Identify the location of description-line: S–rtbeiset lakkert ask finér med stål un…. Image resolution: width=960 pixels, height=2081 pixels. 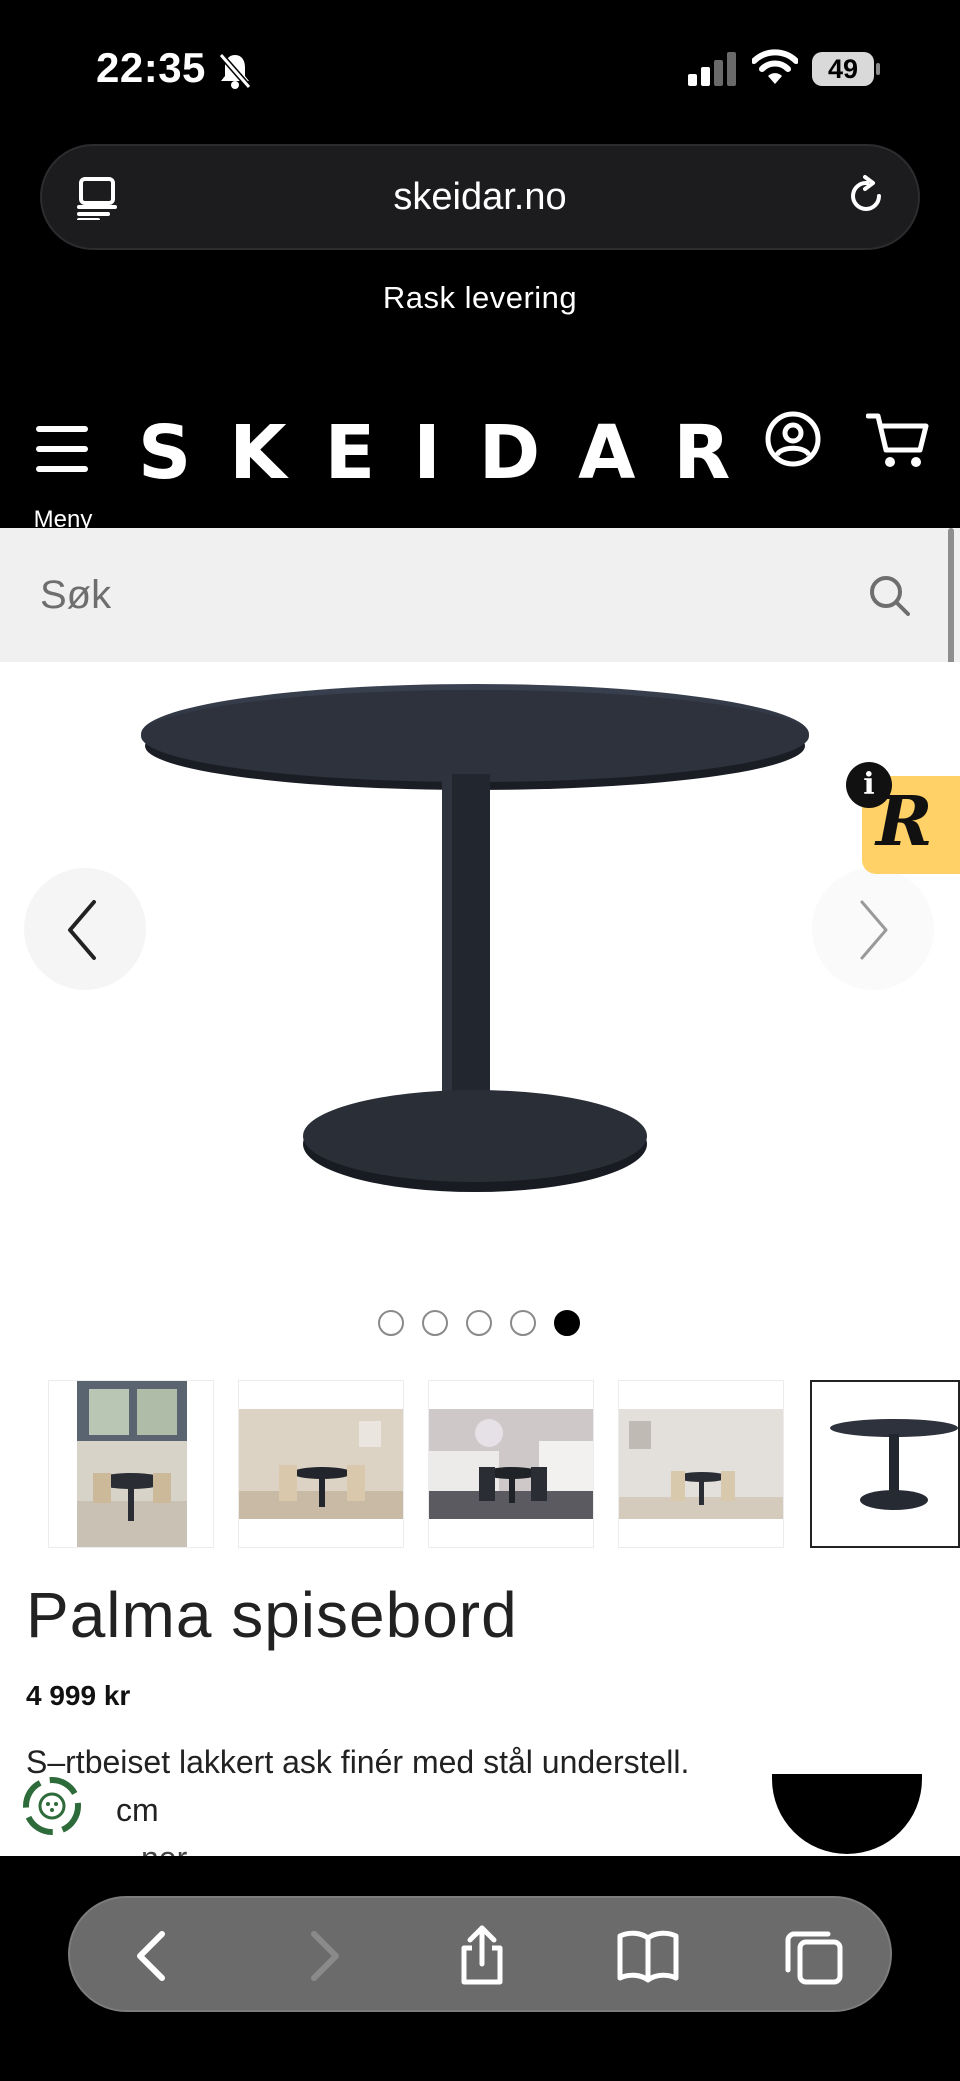
(358, 1762).